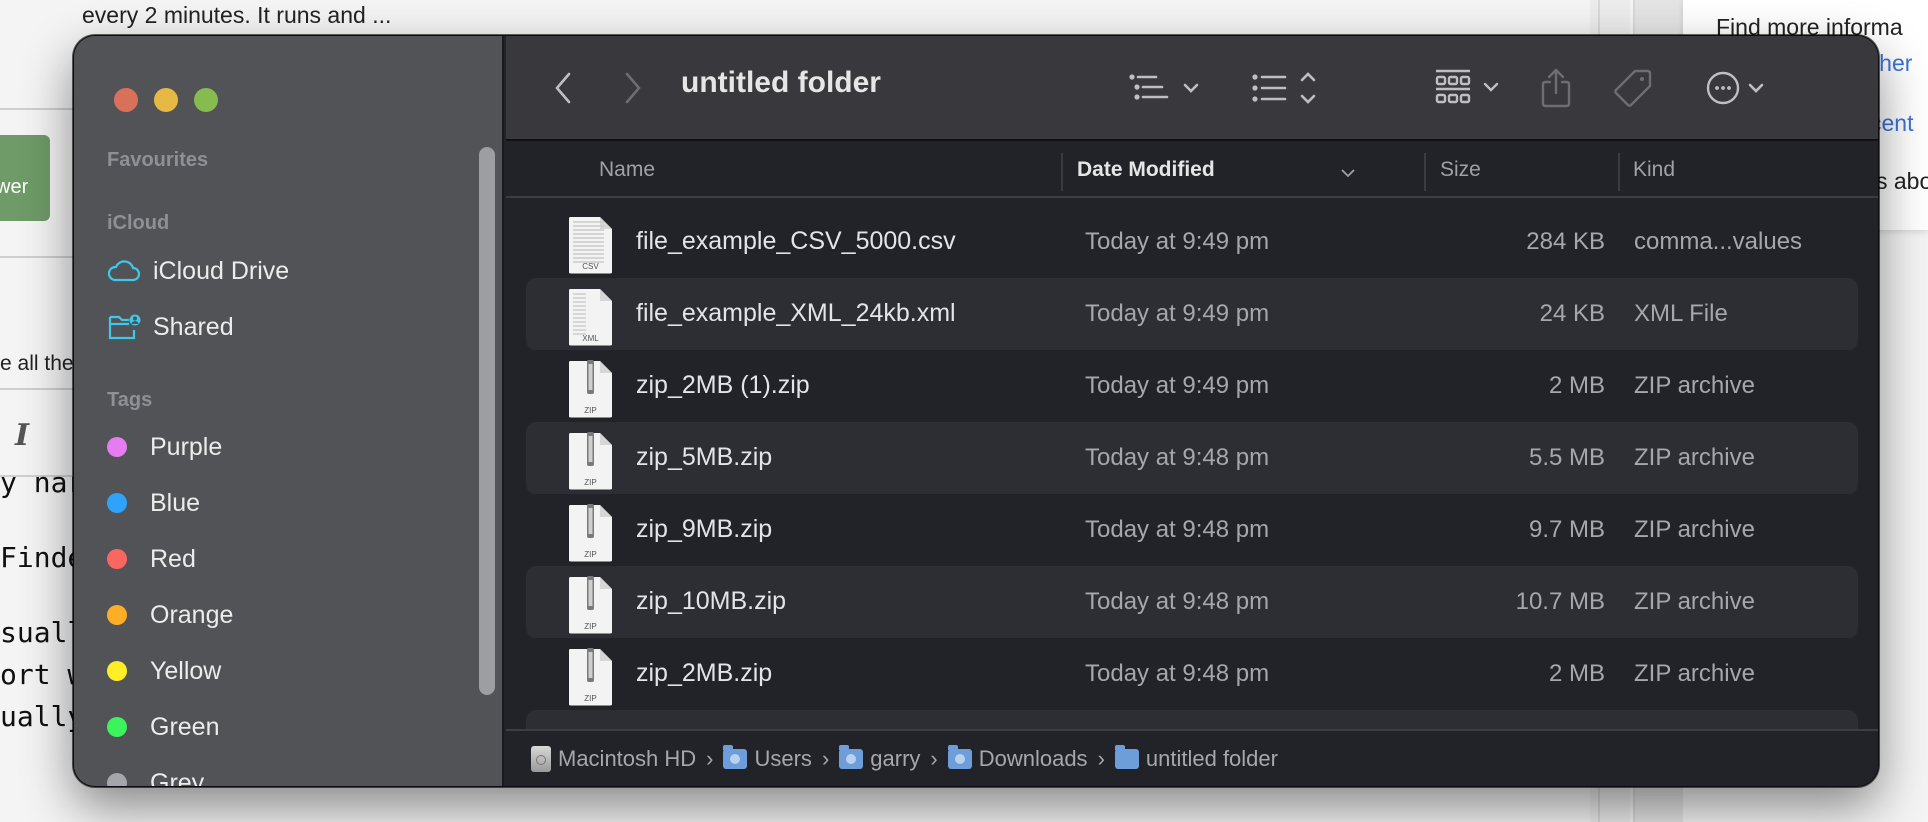 The image size is (1928, 822). I want to click on minimize-button, so click(166, 100).